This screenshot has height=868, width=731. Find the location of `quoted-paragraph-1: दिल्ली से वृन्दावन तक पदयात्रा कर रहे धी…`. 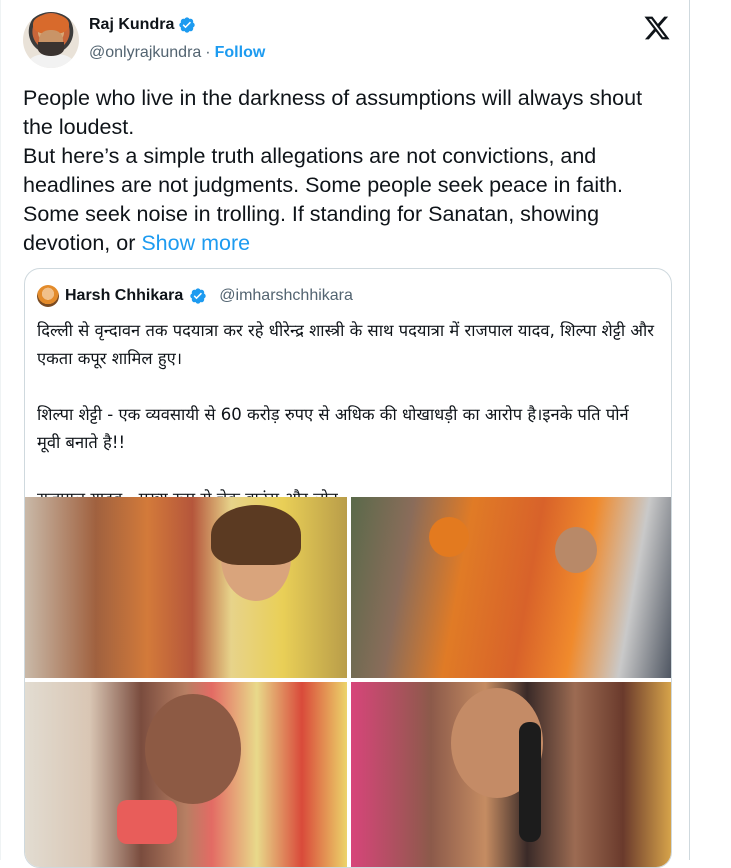

quoted-paragraph-1: दिल्ली से वृन्दावन तक पदयात्रा कर रहे धी… is located at coordinates (345, 344).